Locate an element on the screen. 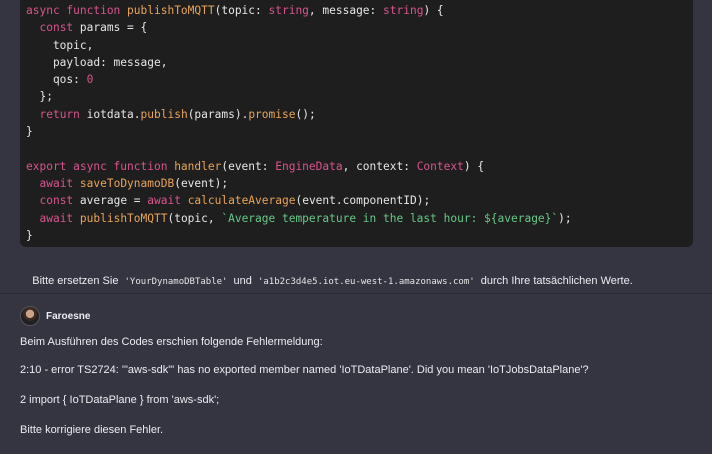 Image resolution: width=712 pixels, height=454 pixels. code-token: EngineData is located at coordinates (309, 166).